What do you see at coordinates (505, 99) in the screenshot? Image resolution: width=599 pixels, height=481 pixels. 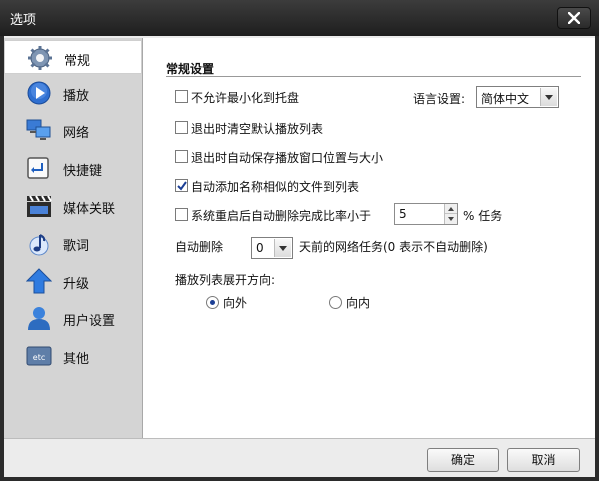 I see `language-value: 简体中文` at bounding box center [505, 99].